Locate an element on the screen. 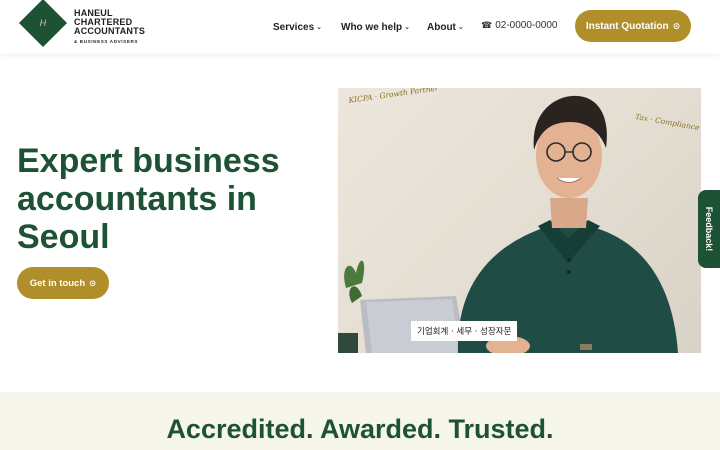 The height and width of the screenshot is (450, 720). feedback-label: Feedback! is located at coordinates (709, 229).